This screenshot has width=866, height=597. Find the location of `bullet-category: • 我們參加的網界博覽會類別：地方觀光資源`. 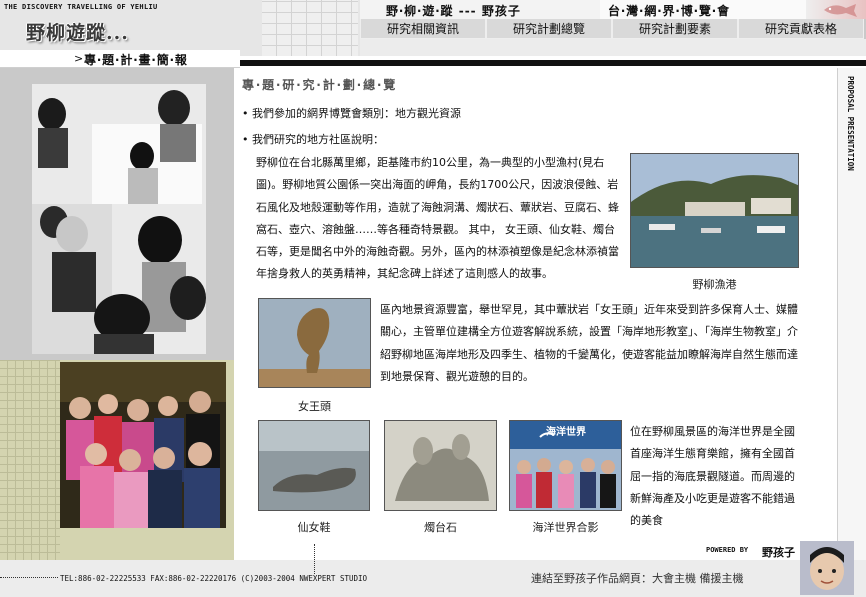

bullet-category: • 我們參加的網界博覽會類別：地方觀光資源 is located at coordinates (351, 113).